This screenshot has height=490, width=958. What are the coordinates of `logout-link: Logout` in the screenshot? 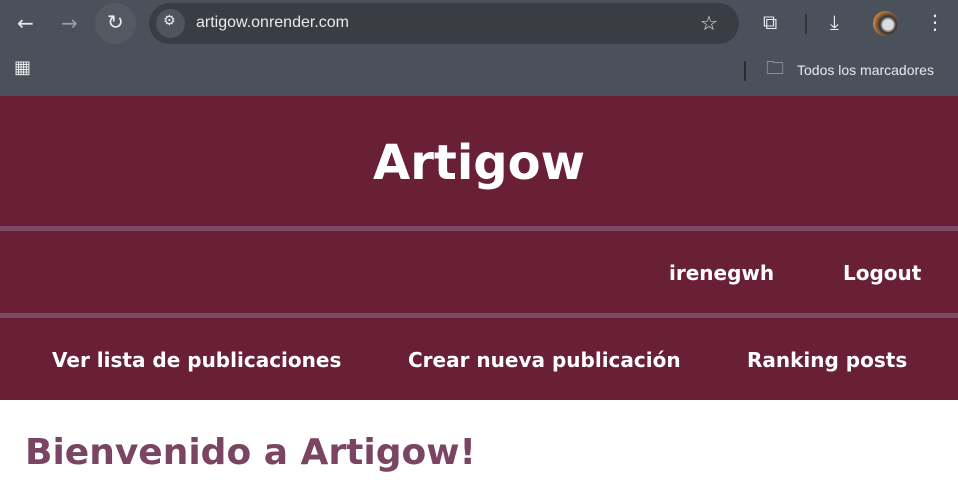 It's located at (882, 273).